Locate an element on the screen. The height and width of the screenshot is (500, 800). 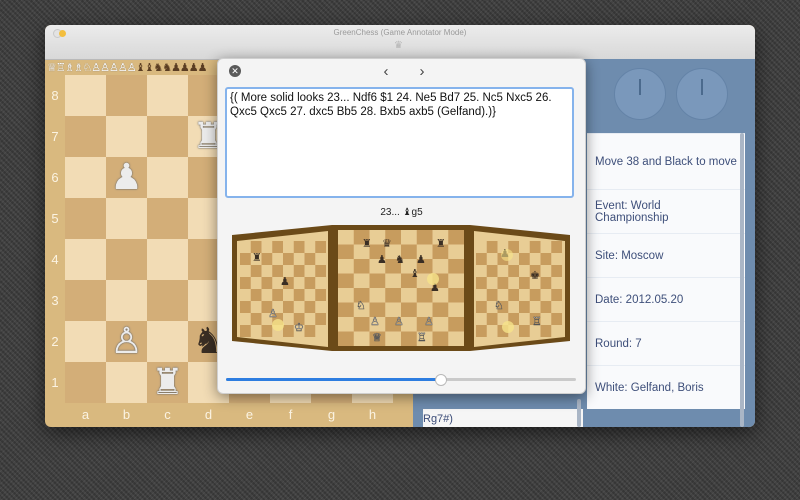
move-list-text: Rg7#) is located at coordinates (503, 418).